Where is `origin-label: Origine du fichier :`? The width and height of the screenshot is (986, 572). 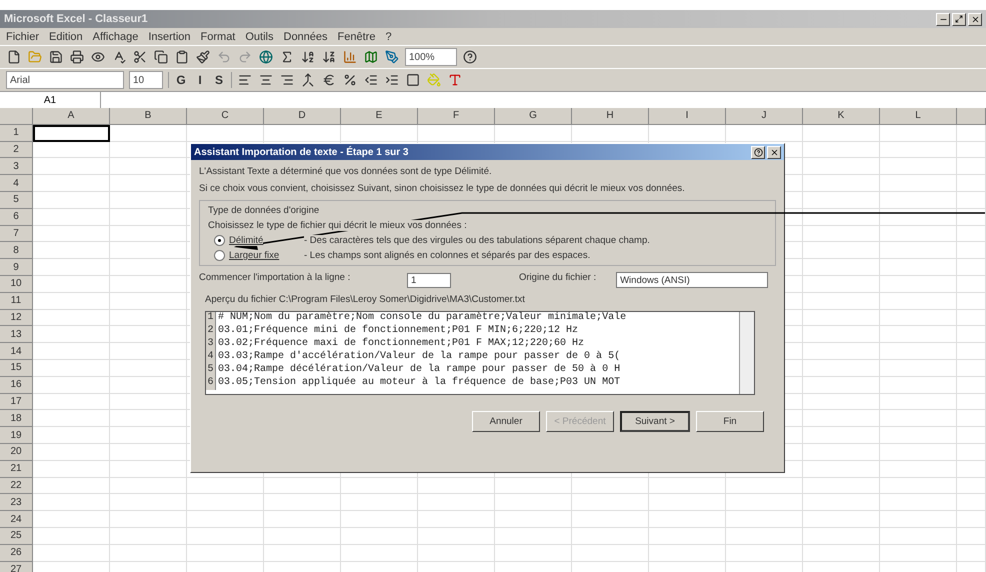
origin-label: Origine du fichier : is located at coordinates (557, 277).